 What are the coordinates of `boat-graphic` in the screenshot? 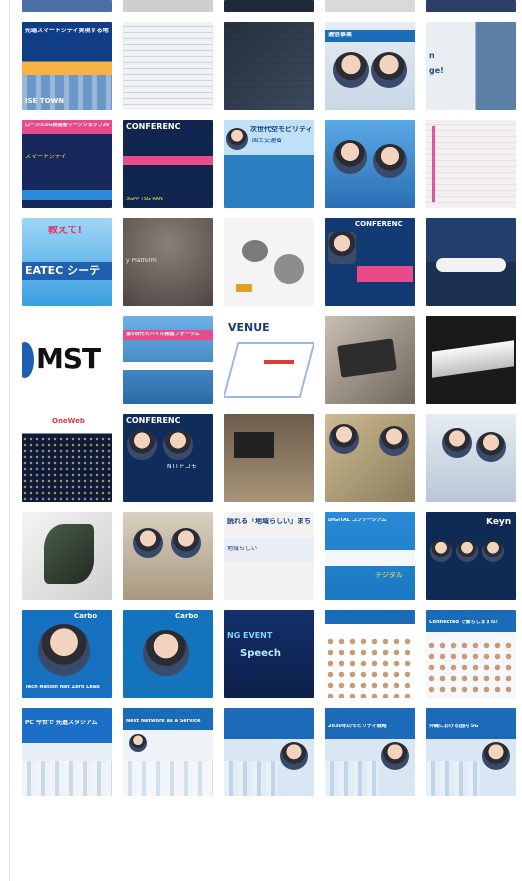 It's located at (471, 265).